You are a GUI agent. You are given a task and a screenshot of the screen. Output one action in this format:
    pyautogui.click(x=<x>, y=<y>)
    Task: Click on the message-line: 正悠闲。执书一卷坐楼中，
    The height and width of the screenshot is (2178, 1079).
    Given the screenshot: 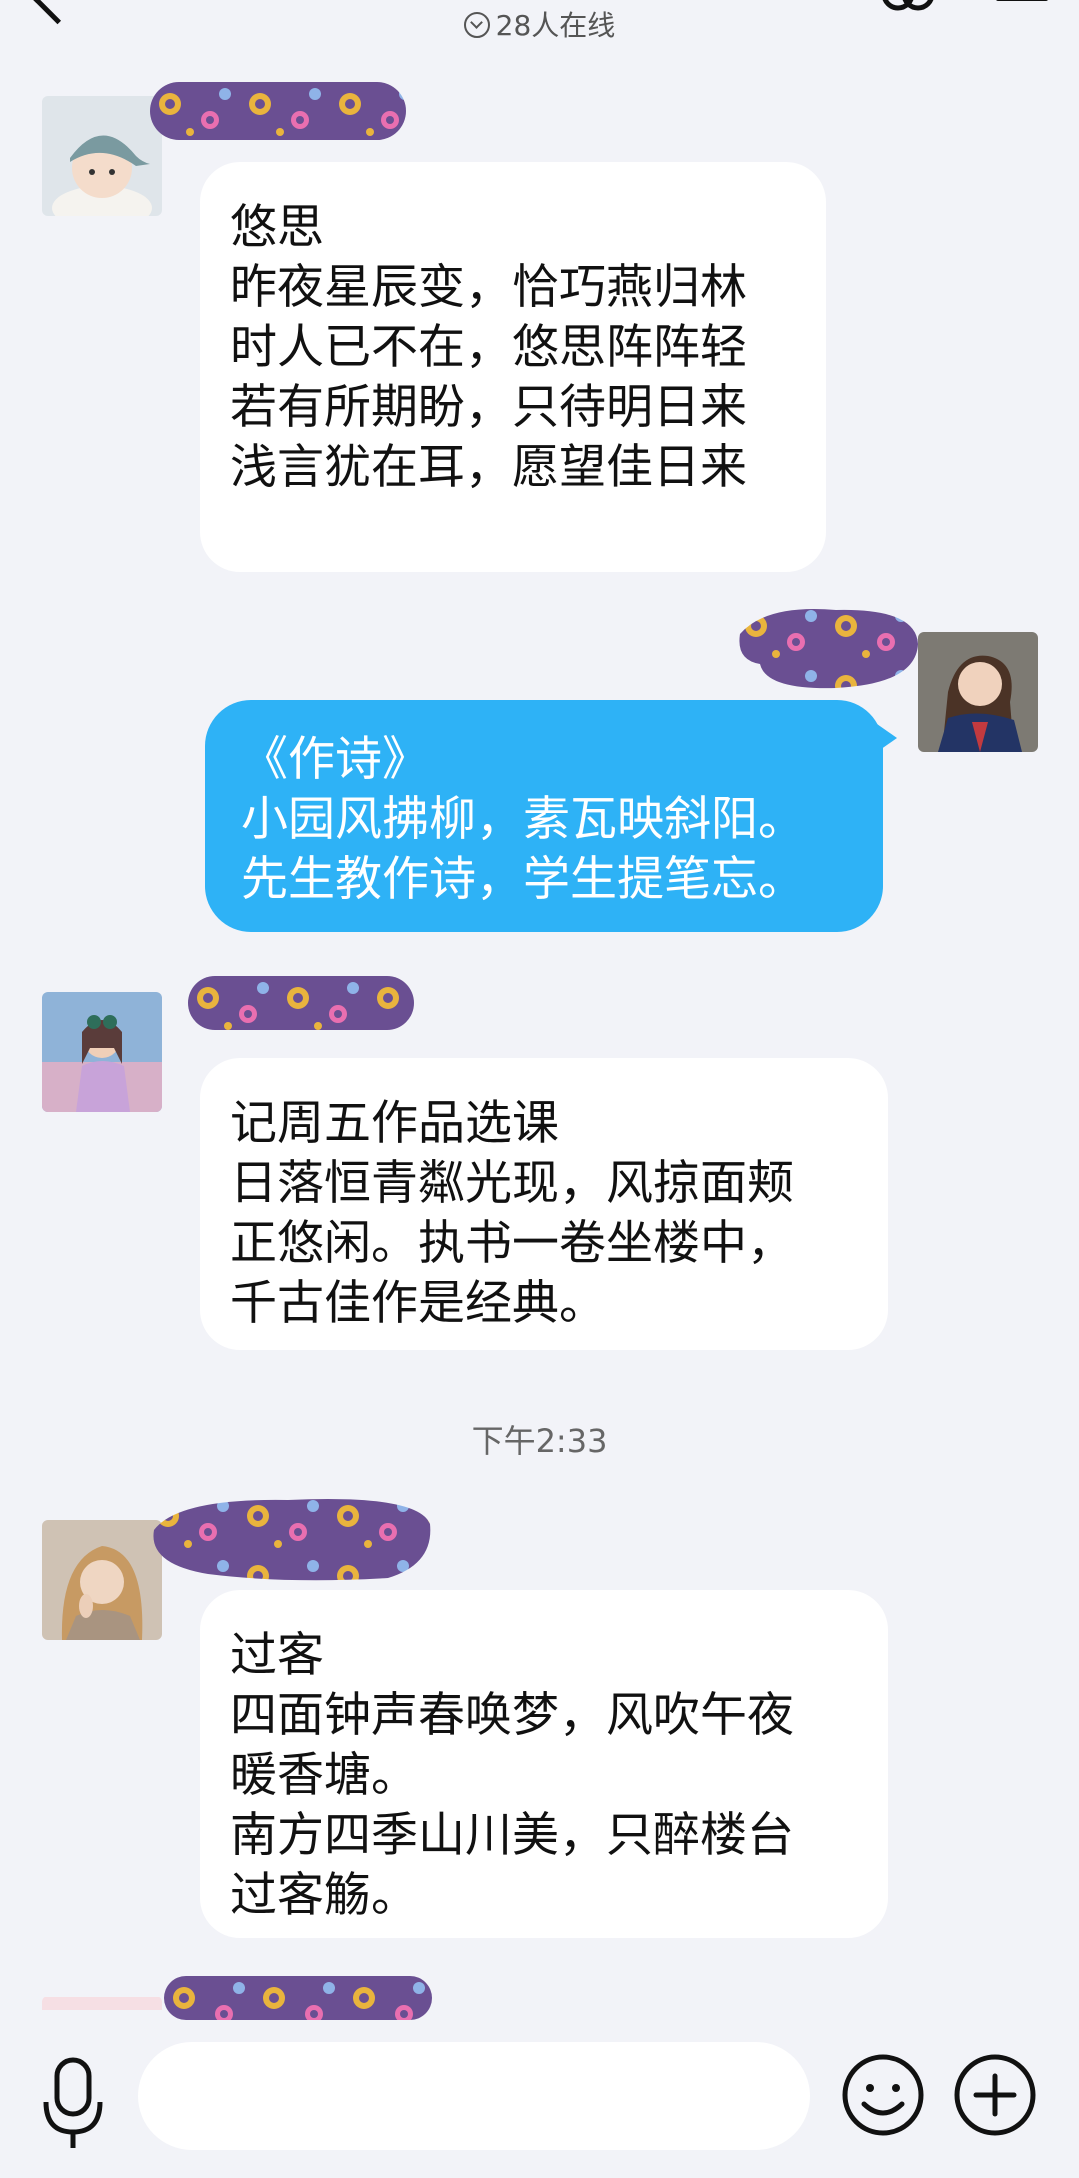 What is the action you would take?
    pyautogui.click(x=512, y=1243)
    